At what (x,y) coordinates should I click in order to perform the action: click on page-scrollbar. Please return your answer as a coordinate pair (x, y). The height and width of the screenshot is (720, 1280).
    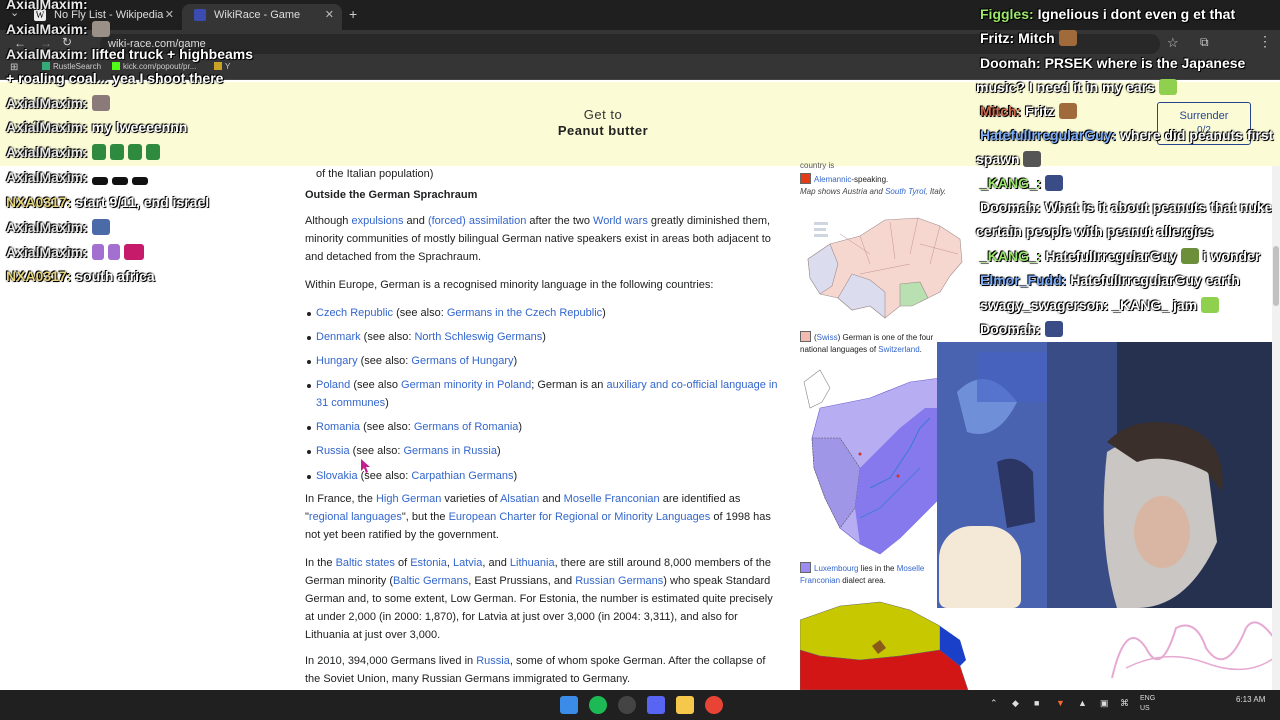
    Looking at the image, I should click on (1276, 428).